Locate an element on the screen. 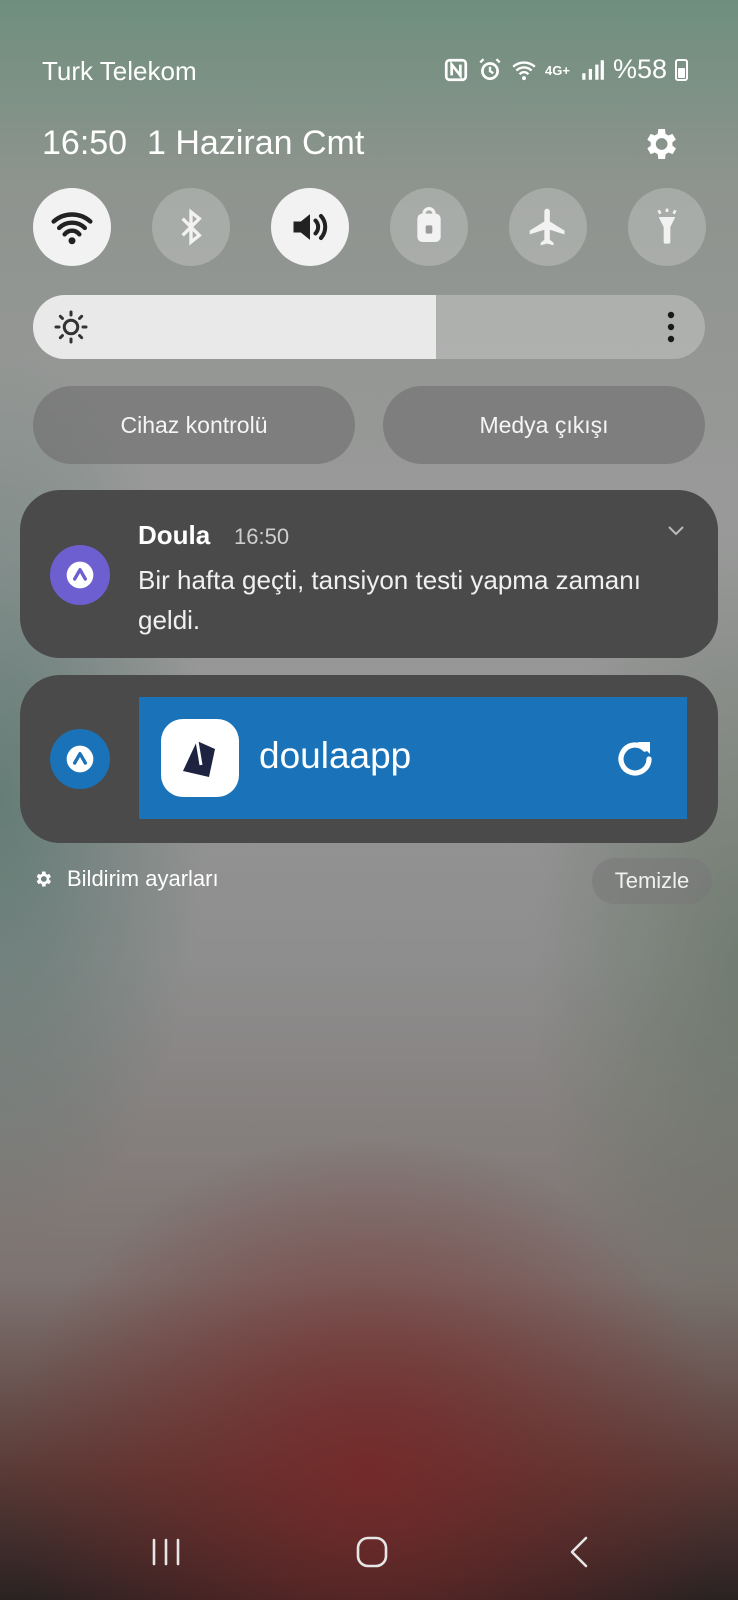 This screenshot has height=1600, width=738. battery-percentage: %58 is located at coordinates (639, 69).